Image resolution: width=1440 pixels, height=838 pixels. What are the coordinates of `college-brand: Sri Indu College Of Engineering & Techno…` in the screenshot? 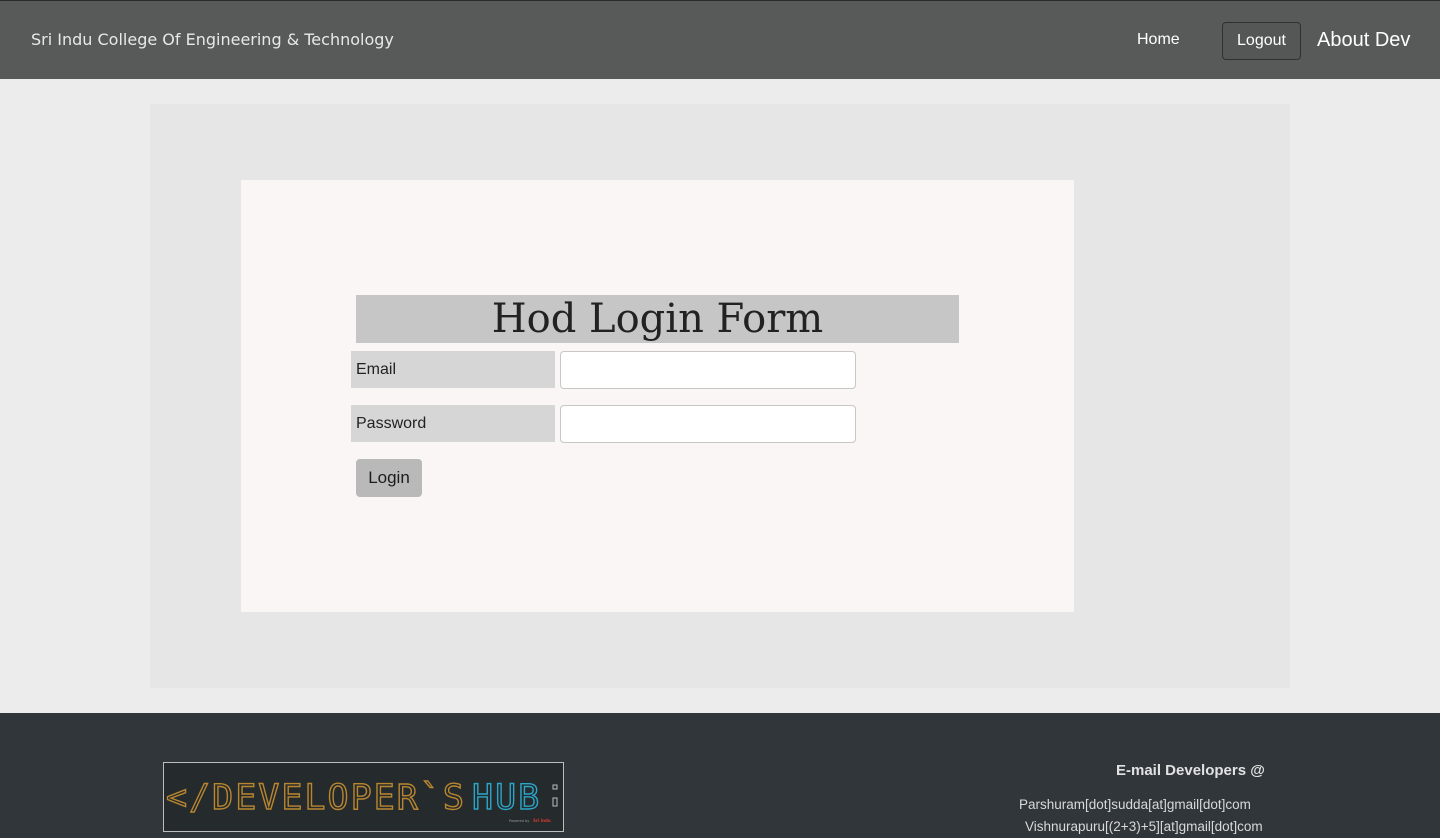 It's located at (212, 39).